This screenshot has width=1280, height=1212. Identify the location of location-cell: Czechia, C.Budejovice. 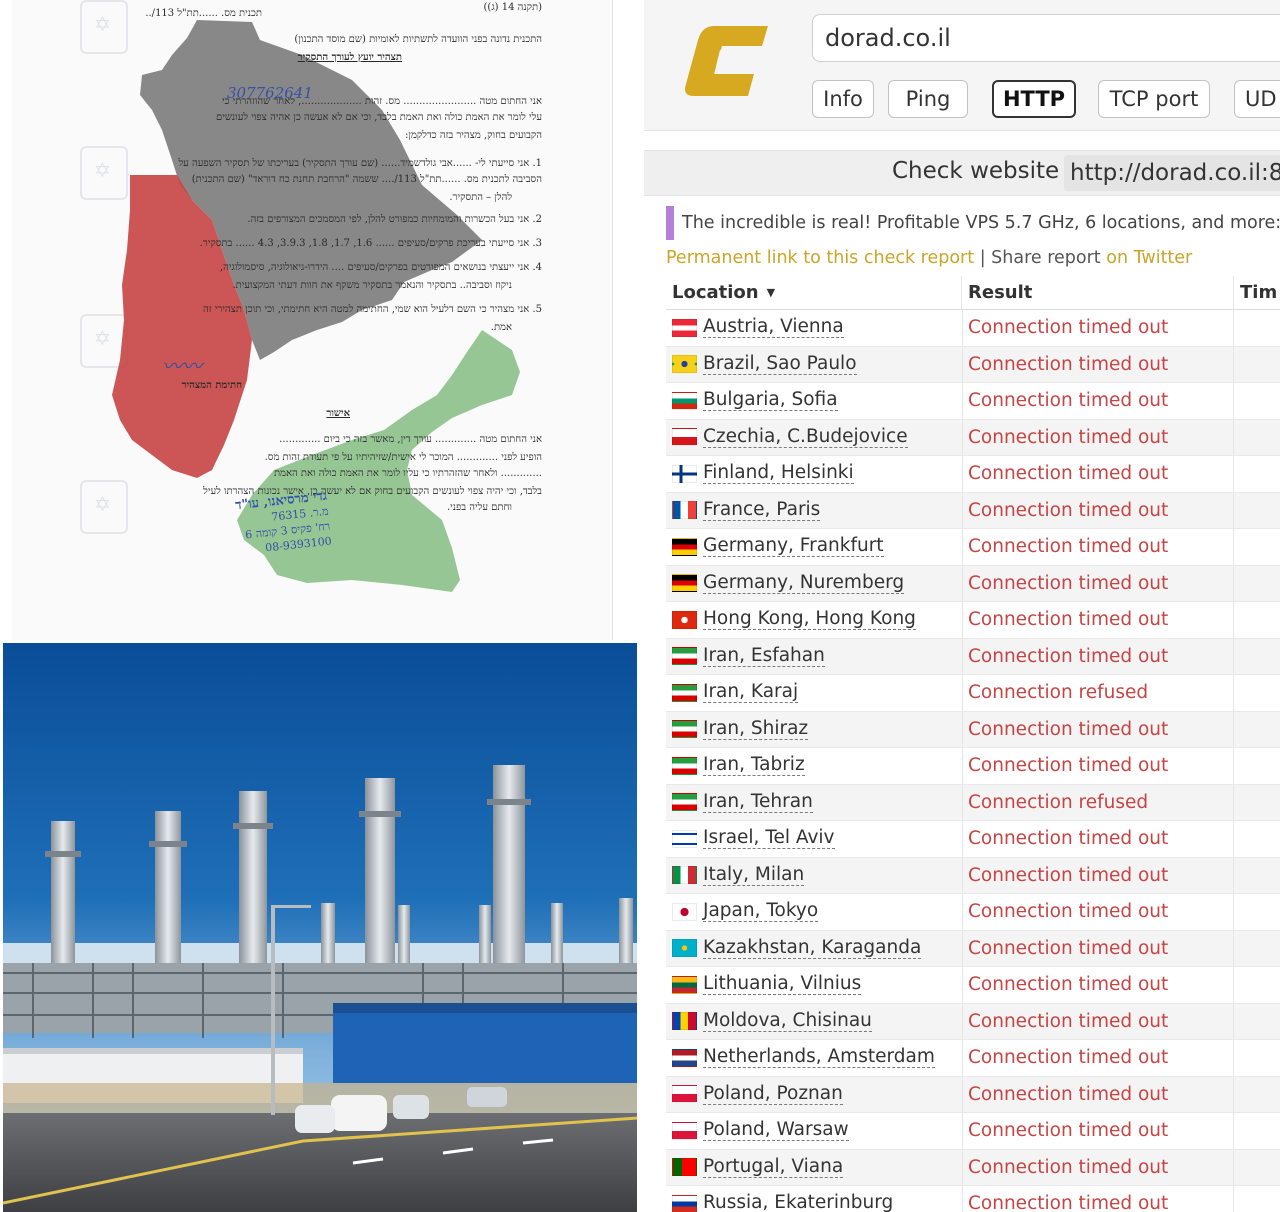
(814, 437).